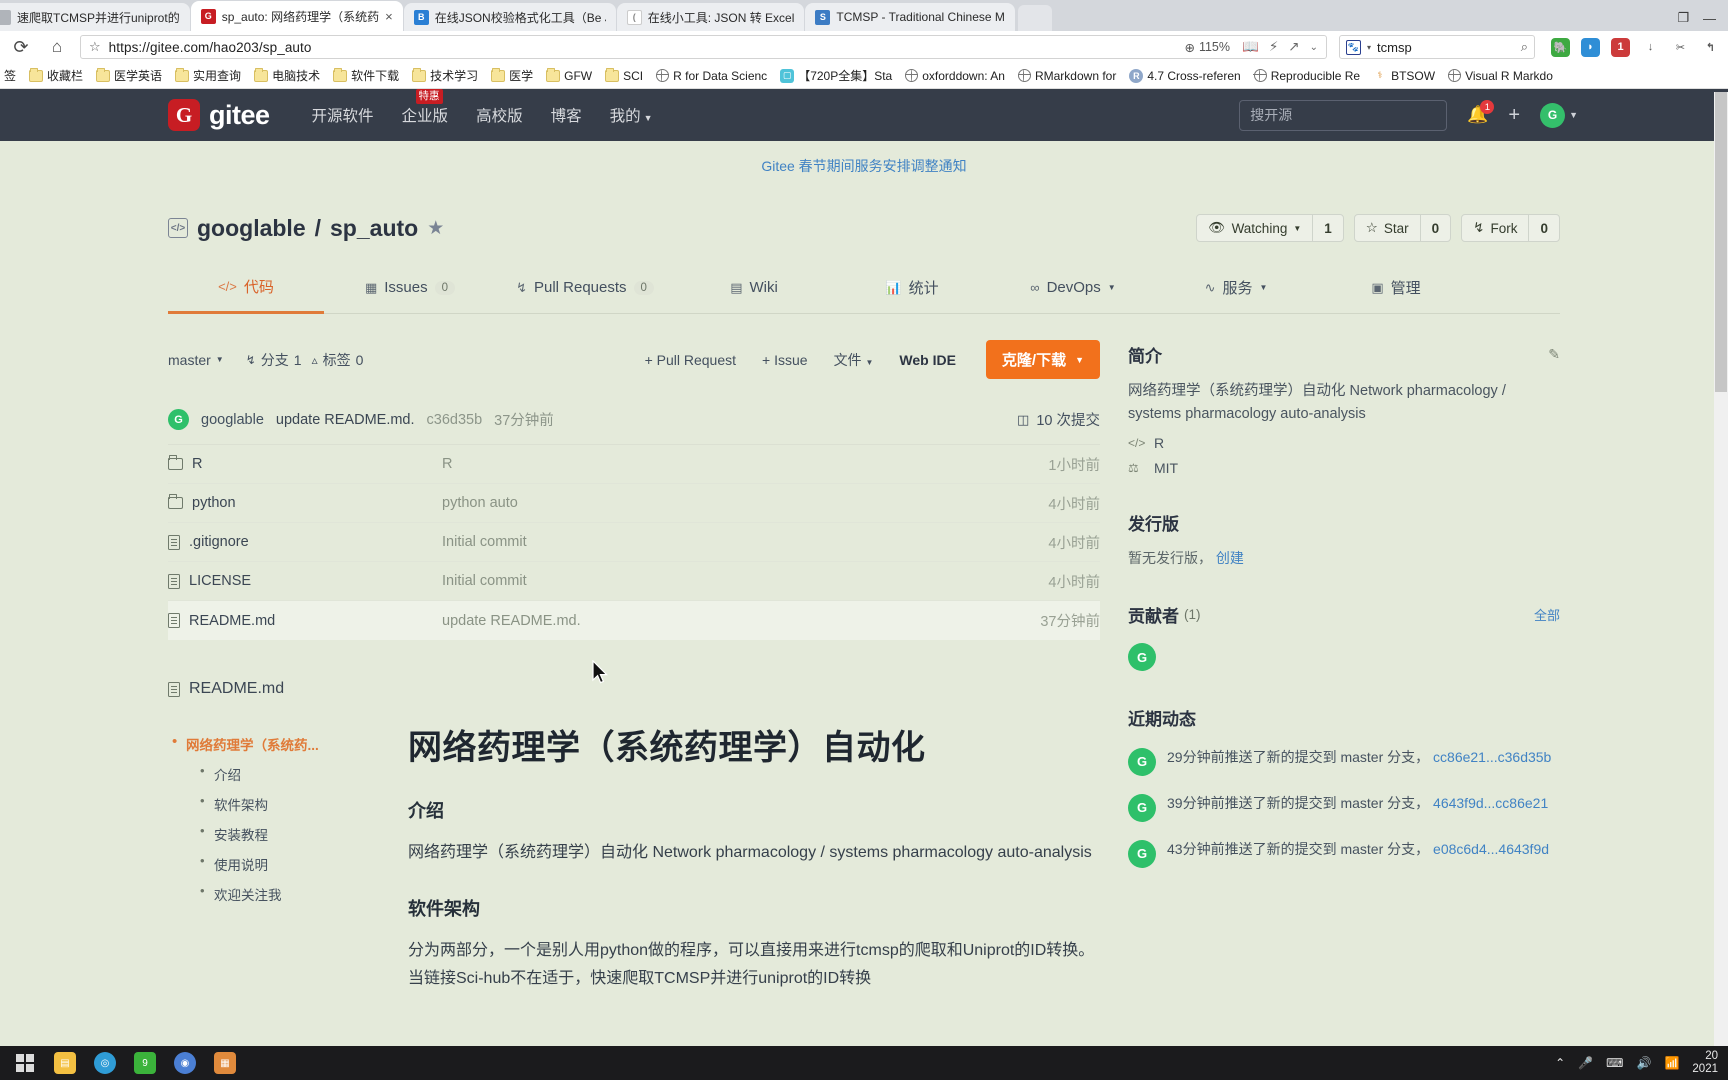 This screenshot has height=1080, width=1728. What do you see at coordinates (305, 542) in the screenshot?
I see `file-name-cell: .gitignore` at bounding box center [305, 542].